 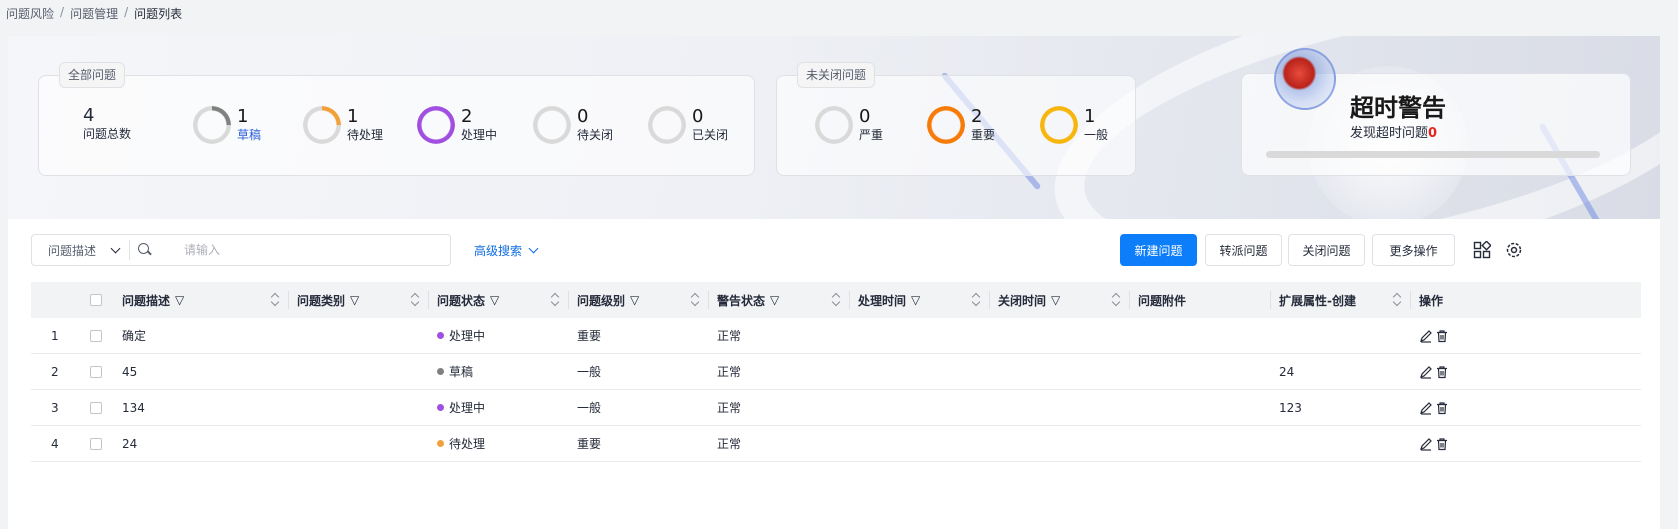 What do you see at coordinates (1317, 300) in the screenshot?
I see `header-label: 扩展属性-创建` at bounding box center [1317, 300].